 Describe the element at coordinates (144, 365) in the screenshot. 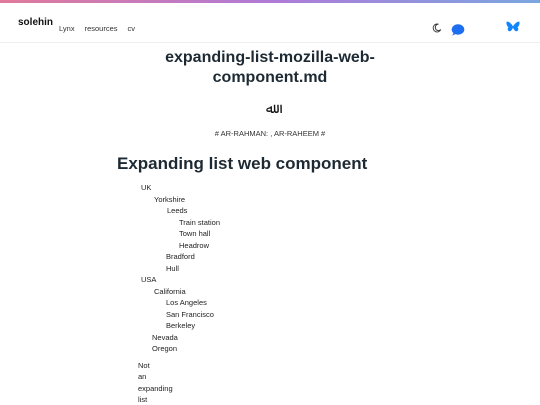

I see `plain-list-item: Not` at that location.